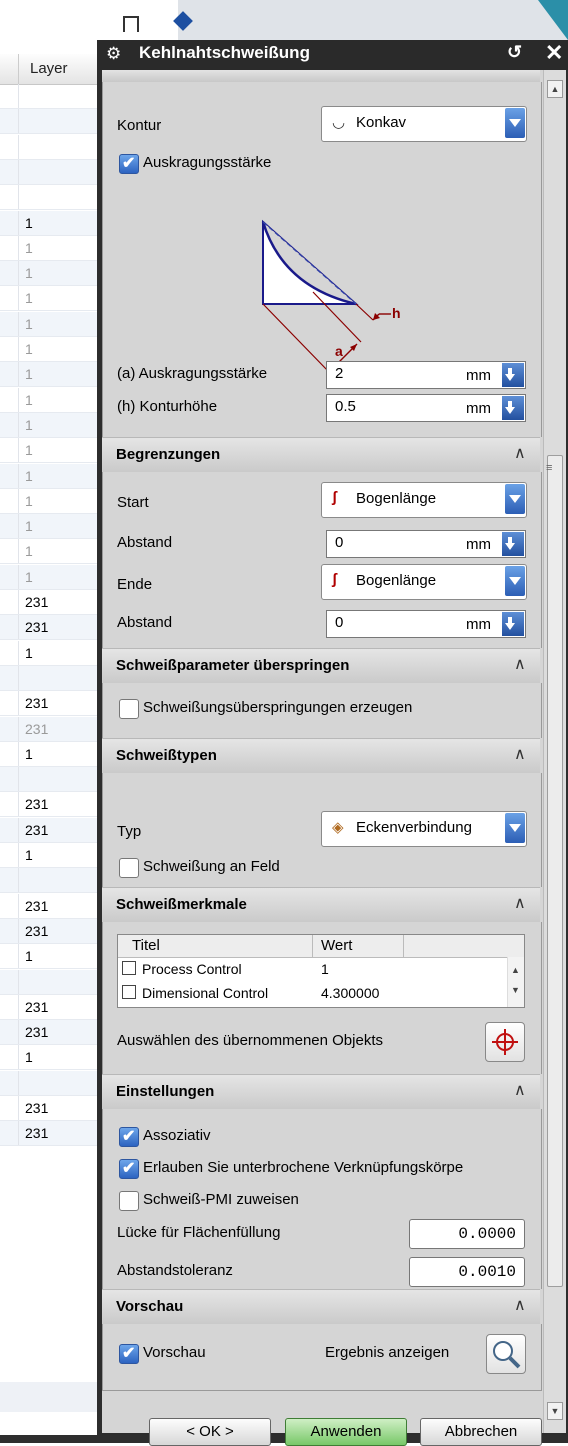 The width and height of the screenshot is (568, 1446). What do you see at coordinates (129, 1353) in the screenshot?
I see `vorschau-checkbox` at bounding box center [129, 1353].